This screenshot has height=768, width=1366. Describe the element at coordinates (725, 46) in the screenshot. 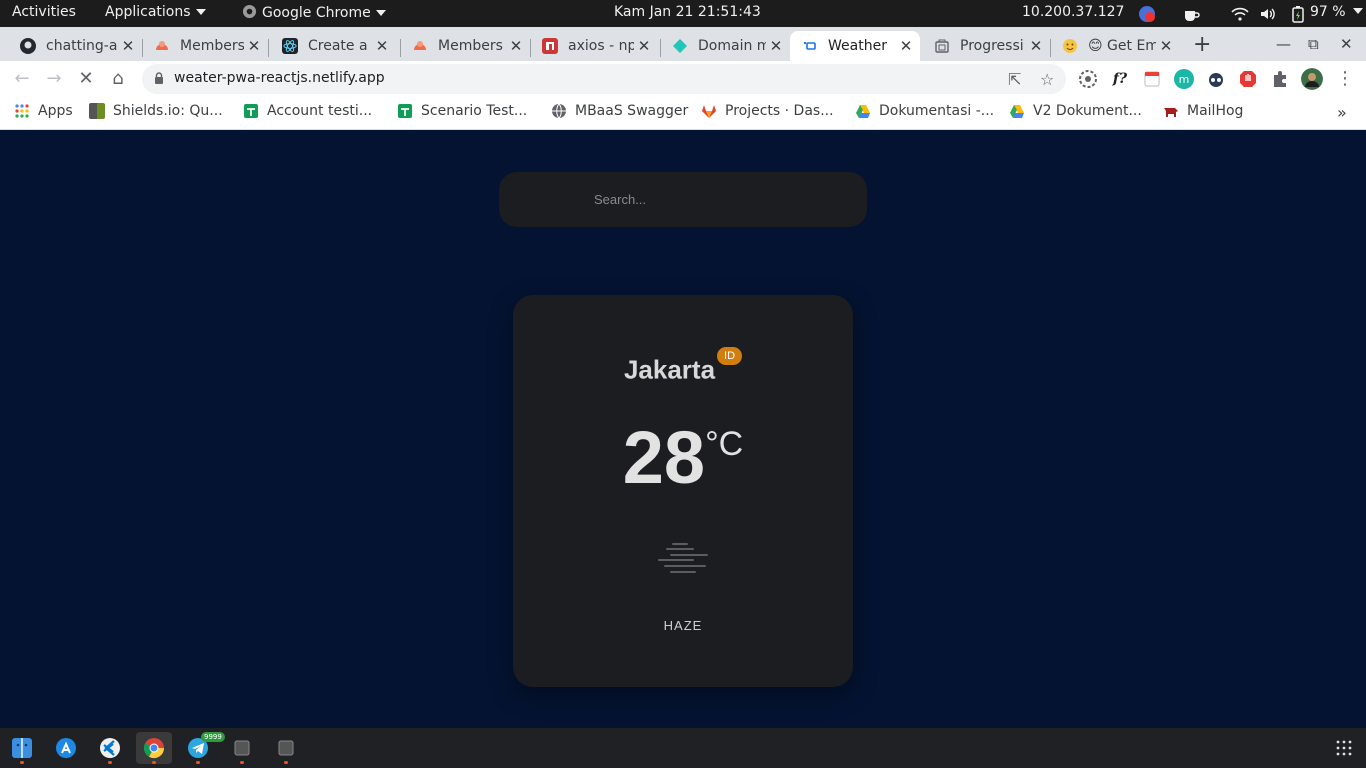

I see `tab-domain: Domain m ✕` at that location.